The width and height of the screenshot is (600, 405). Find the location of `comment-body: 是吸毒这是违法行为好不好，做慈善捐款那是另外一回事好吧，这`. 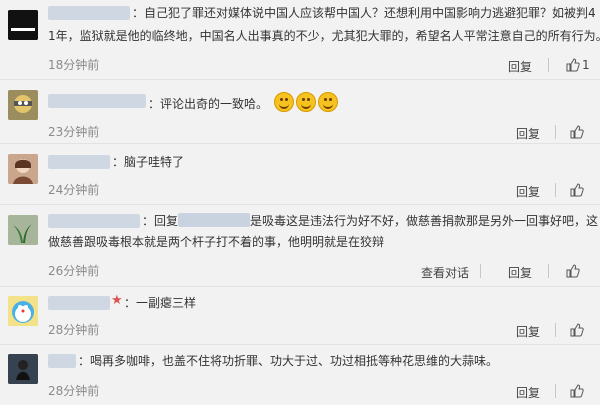

comment-body: 是吸毒这是违法行为好不好，做慈善捐款那是另外一回事好吧，这 is located at coordinates (424, 221).